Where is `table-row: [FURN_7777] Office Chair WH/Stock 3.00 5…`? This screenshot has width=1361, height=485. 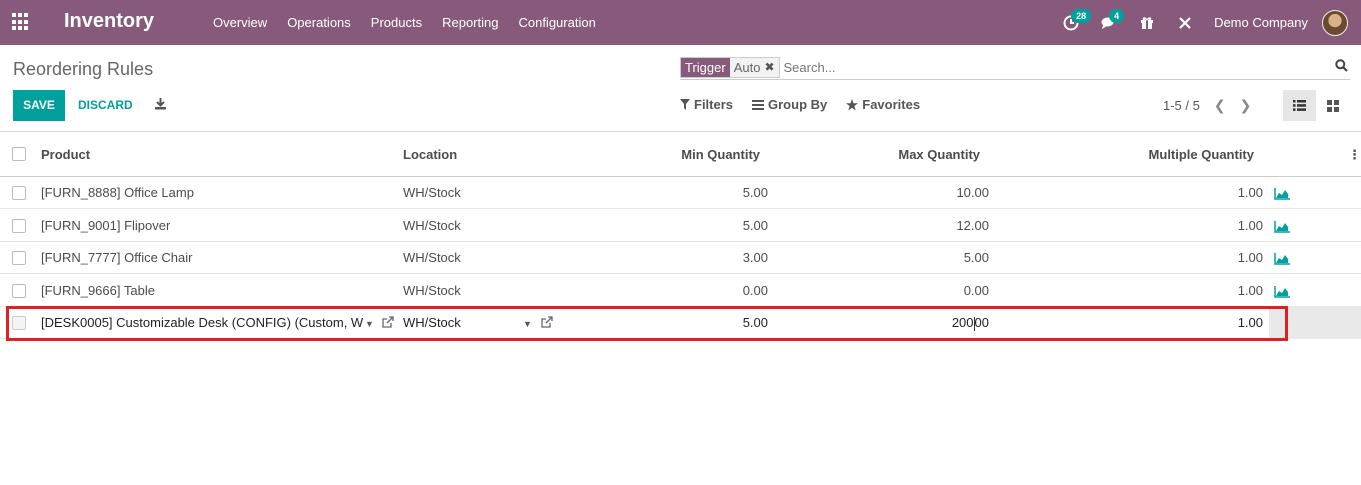
table-row: [FURN_7777] Office Chair WH/Stock 3.00 5… is located at coordinates (680, 258).